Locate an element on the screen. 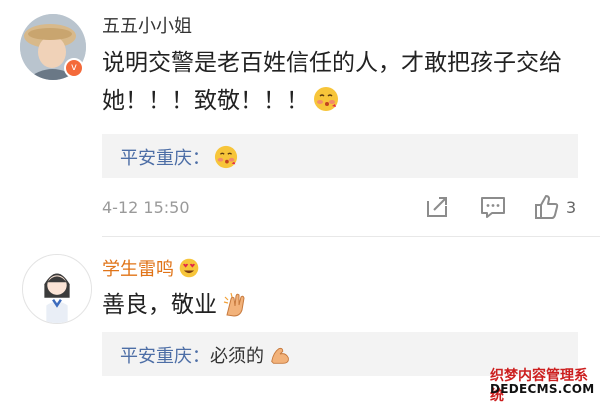 This screenshot has height=405, width=600. comment-username: 学生雷鸣 is located at coordinates (151, 268).